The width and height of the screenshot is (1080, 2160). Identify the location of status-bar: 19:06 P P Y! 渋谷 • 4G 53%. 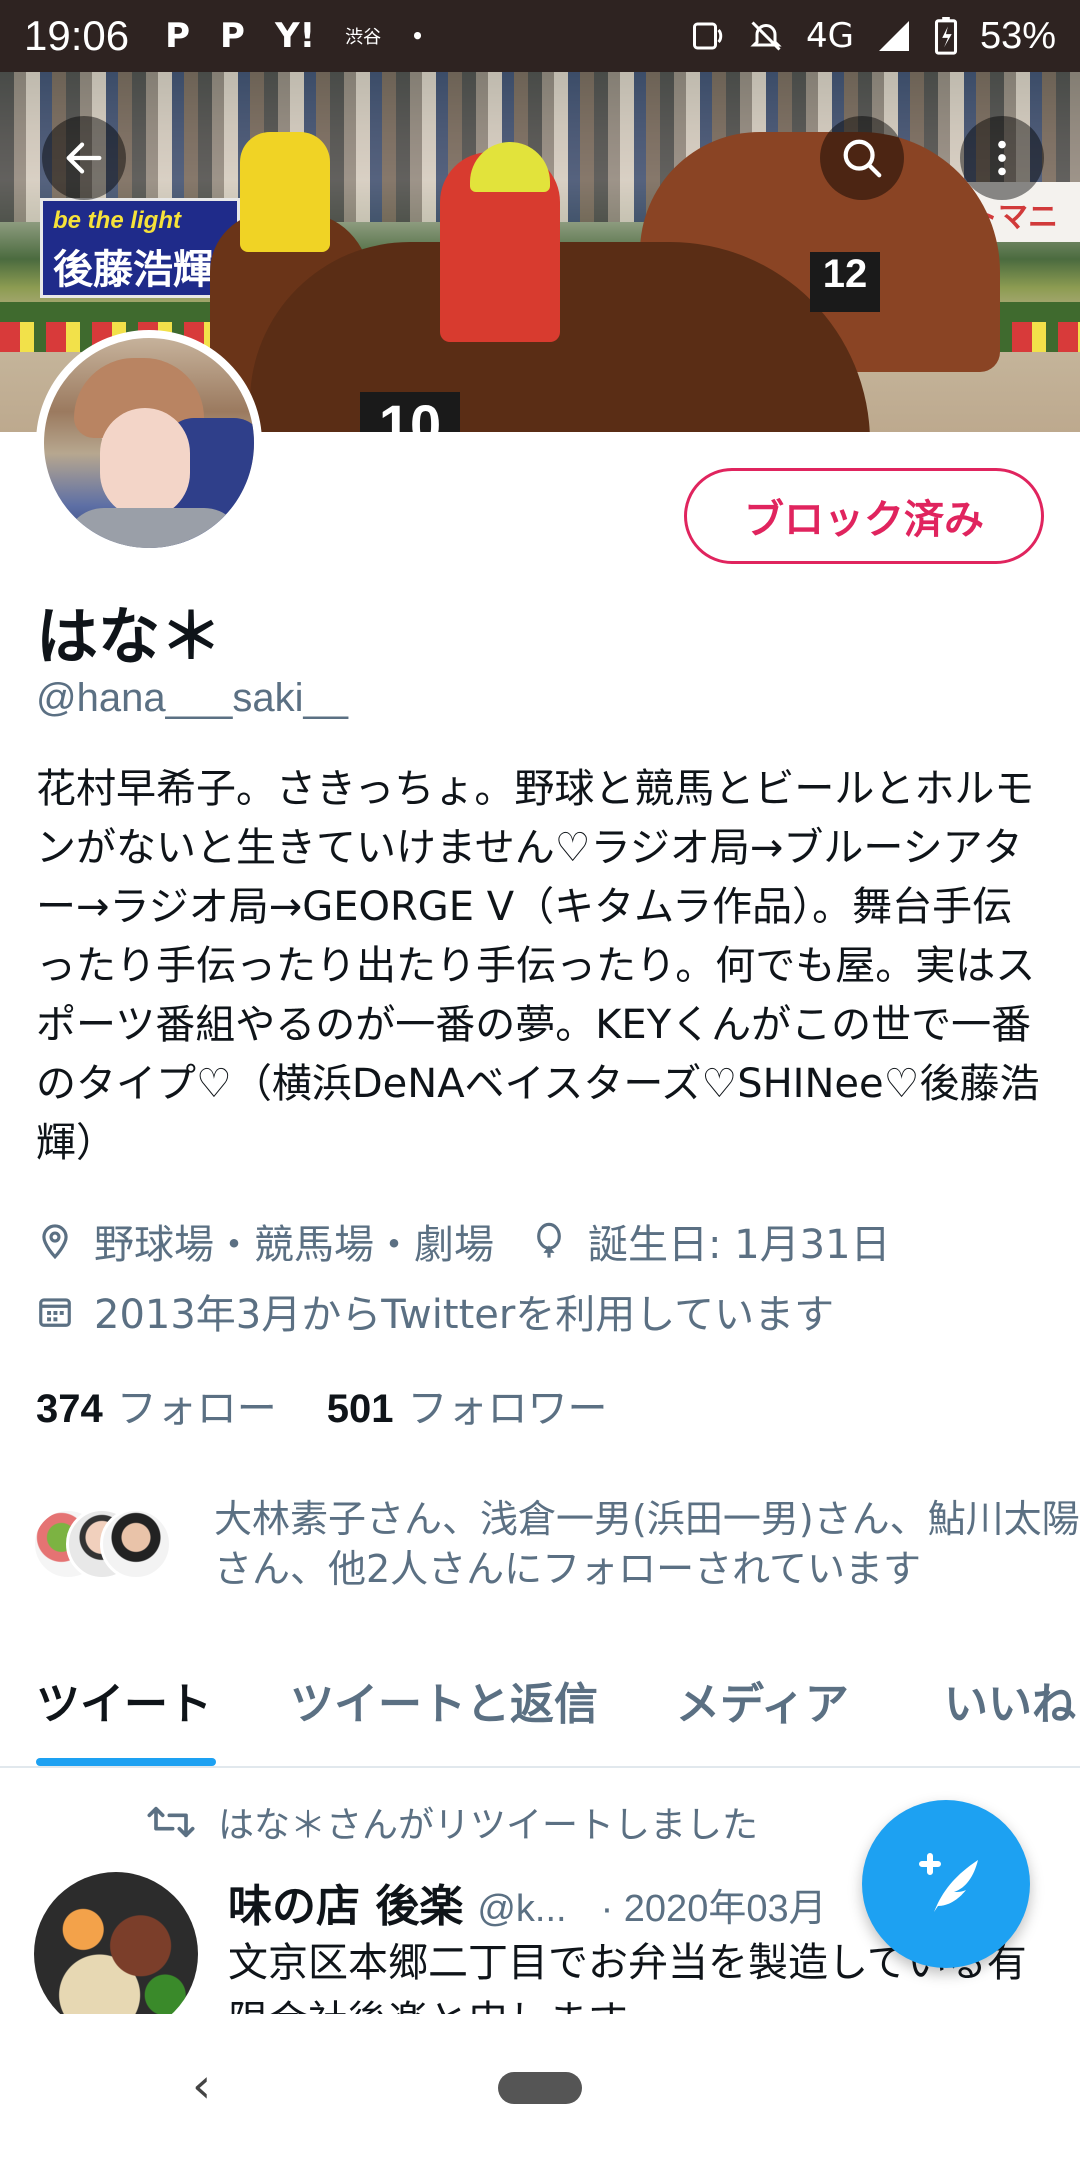
(540, 36).